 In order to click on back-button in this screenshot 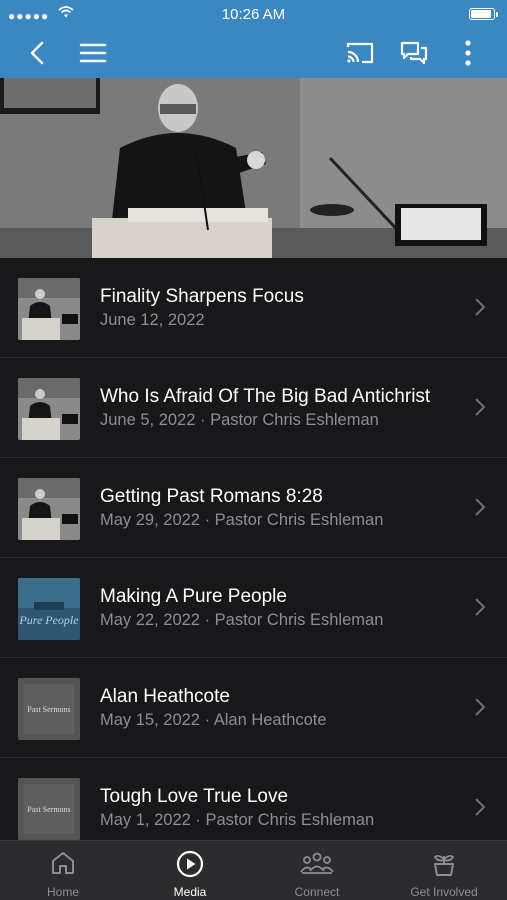, I will do `click(37, 53)`.